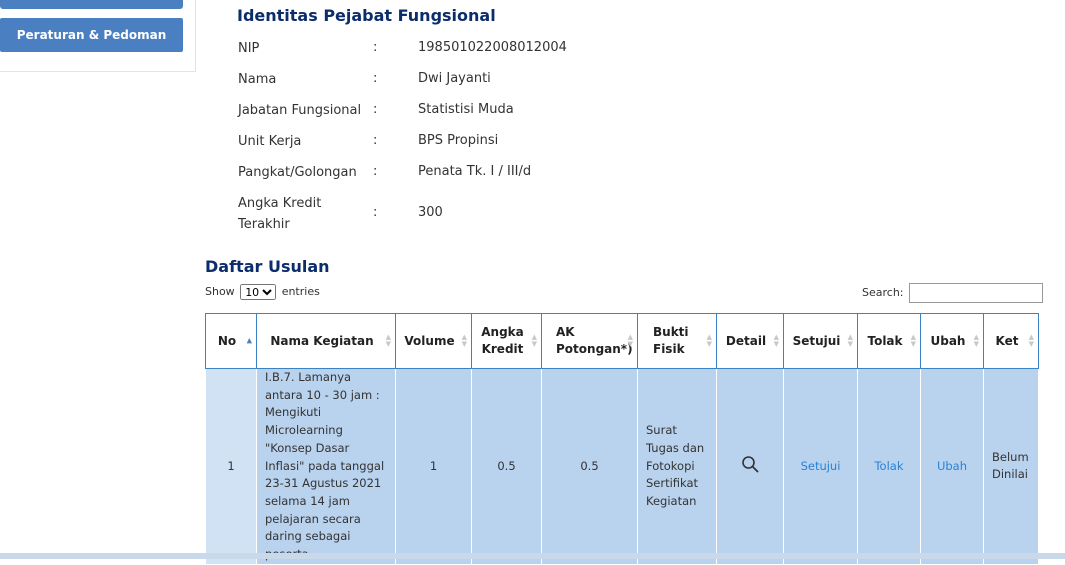 Image resolution: width=1065 pixels, height=565 pixels. I want to click on column-header-label: Ubah, so click(948, 340).